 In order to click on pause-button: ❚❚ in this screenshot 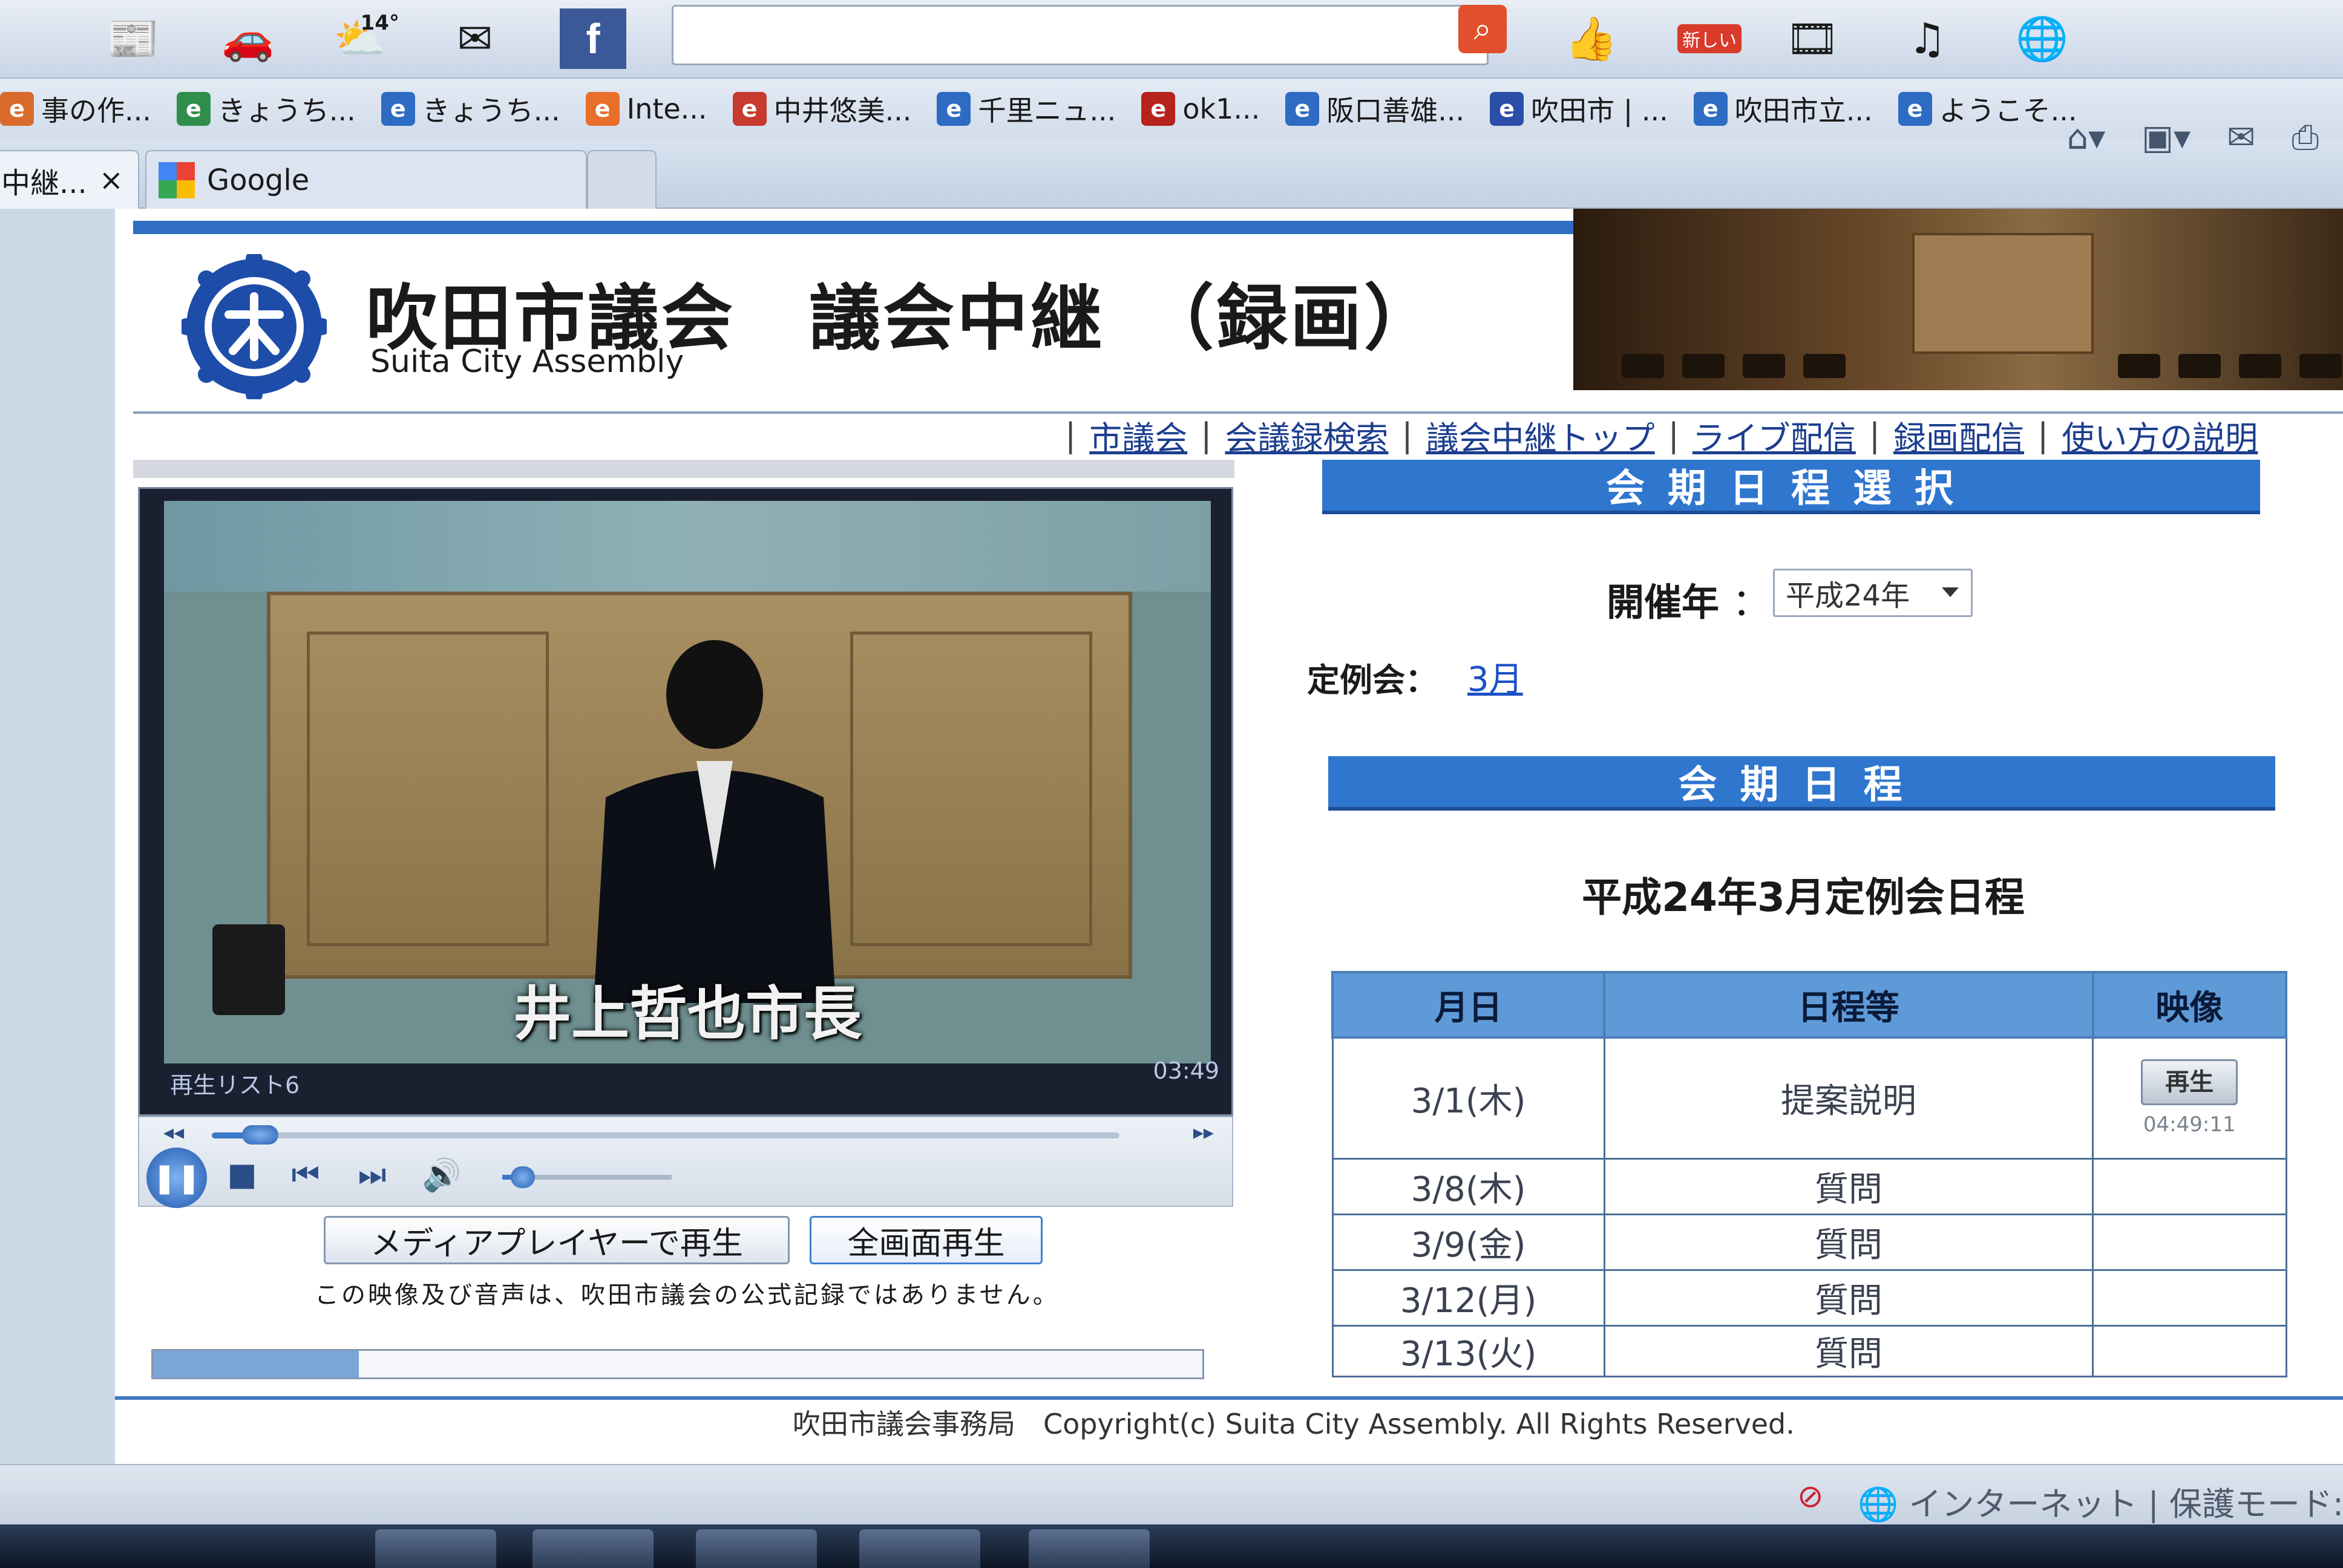, I will do `click(176, 1178)`.